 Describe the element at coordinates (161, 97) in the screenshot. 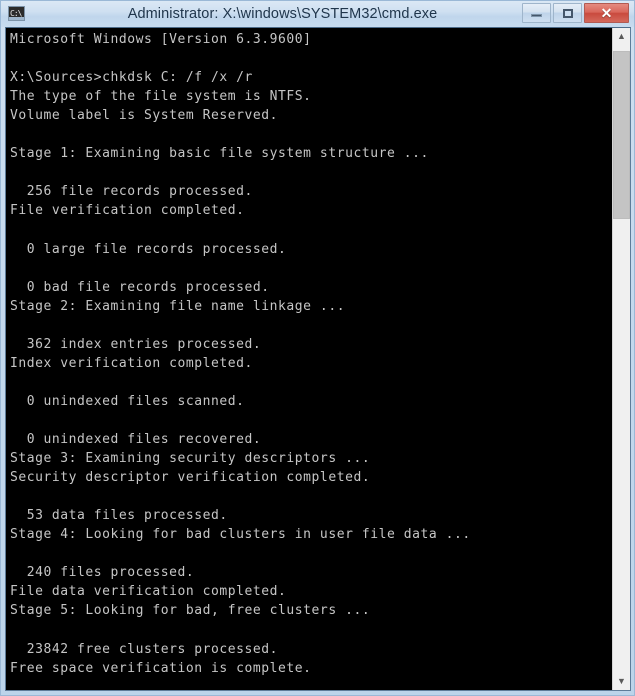

I see `console-line: The type of the file system is NTFS.` at that location.